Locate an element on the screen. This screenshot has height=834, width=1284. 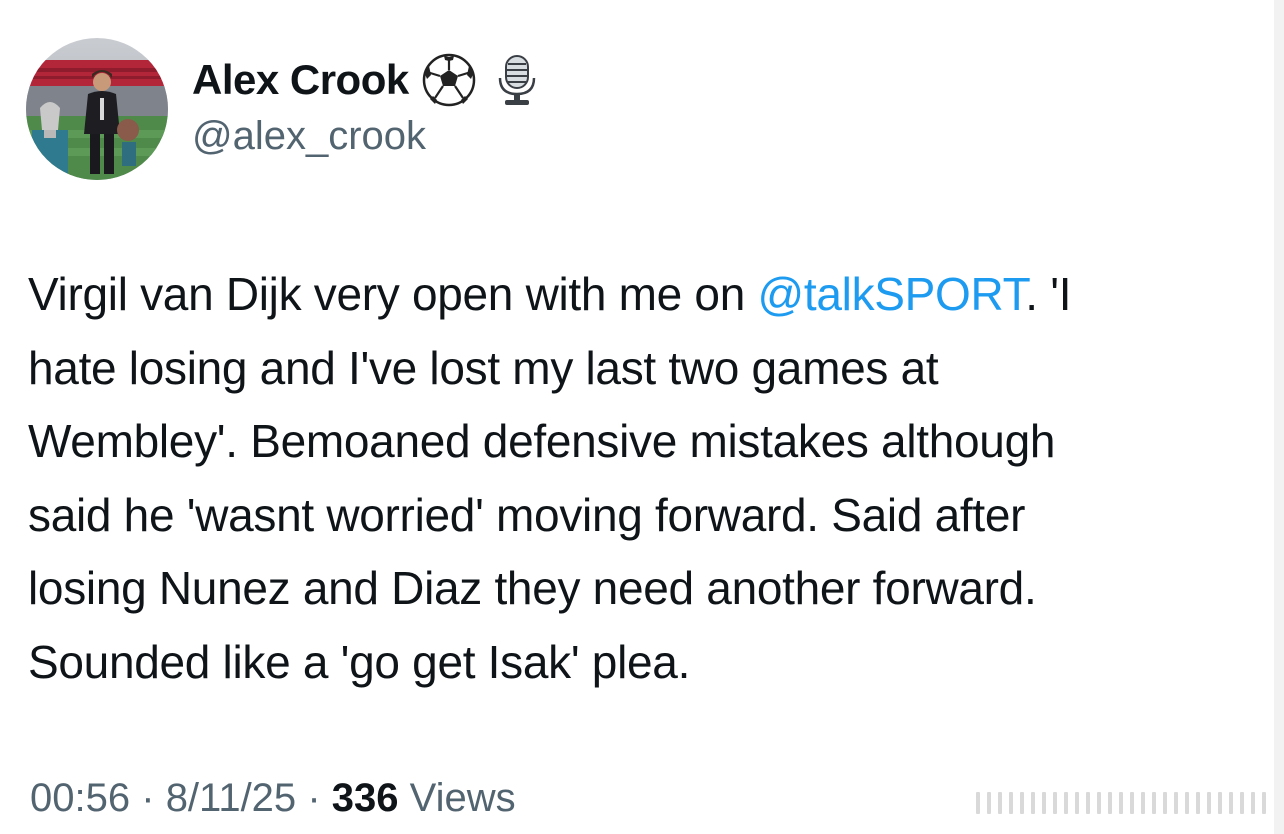
views-count: 336 is located at coordinates (365, 798).